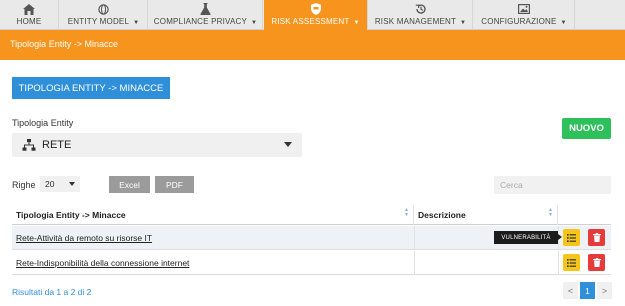  Describe the element at coordinates (29, 21) in the screenshot. I see `nav-home-label: HOME` at that location.